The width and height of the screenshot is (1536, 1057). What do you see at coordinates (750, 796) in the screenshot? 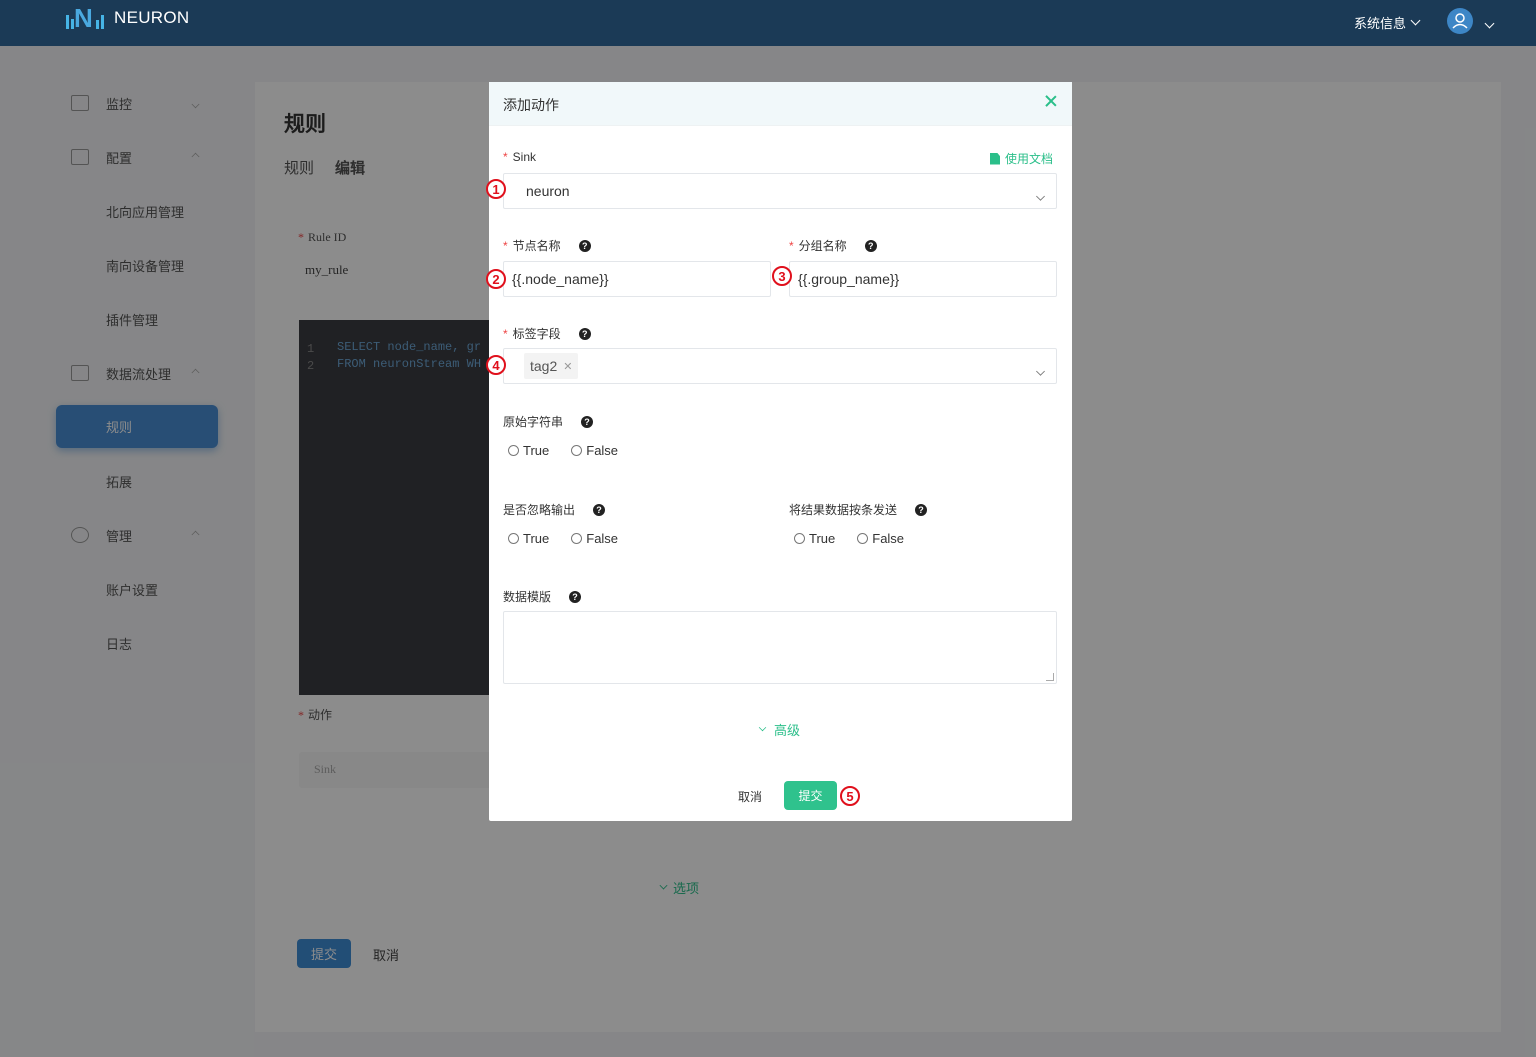
I see `modal-cancel-button: 取消` at bounding box center [750, 796].